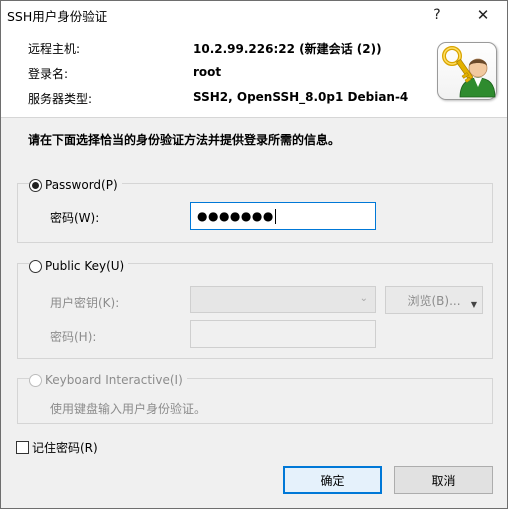 The image size is (508, 509). I want to click on keyboard-interactive-description: 使用键盘输入用户身份验证。, so click(128, 409).